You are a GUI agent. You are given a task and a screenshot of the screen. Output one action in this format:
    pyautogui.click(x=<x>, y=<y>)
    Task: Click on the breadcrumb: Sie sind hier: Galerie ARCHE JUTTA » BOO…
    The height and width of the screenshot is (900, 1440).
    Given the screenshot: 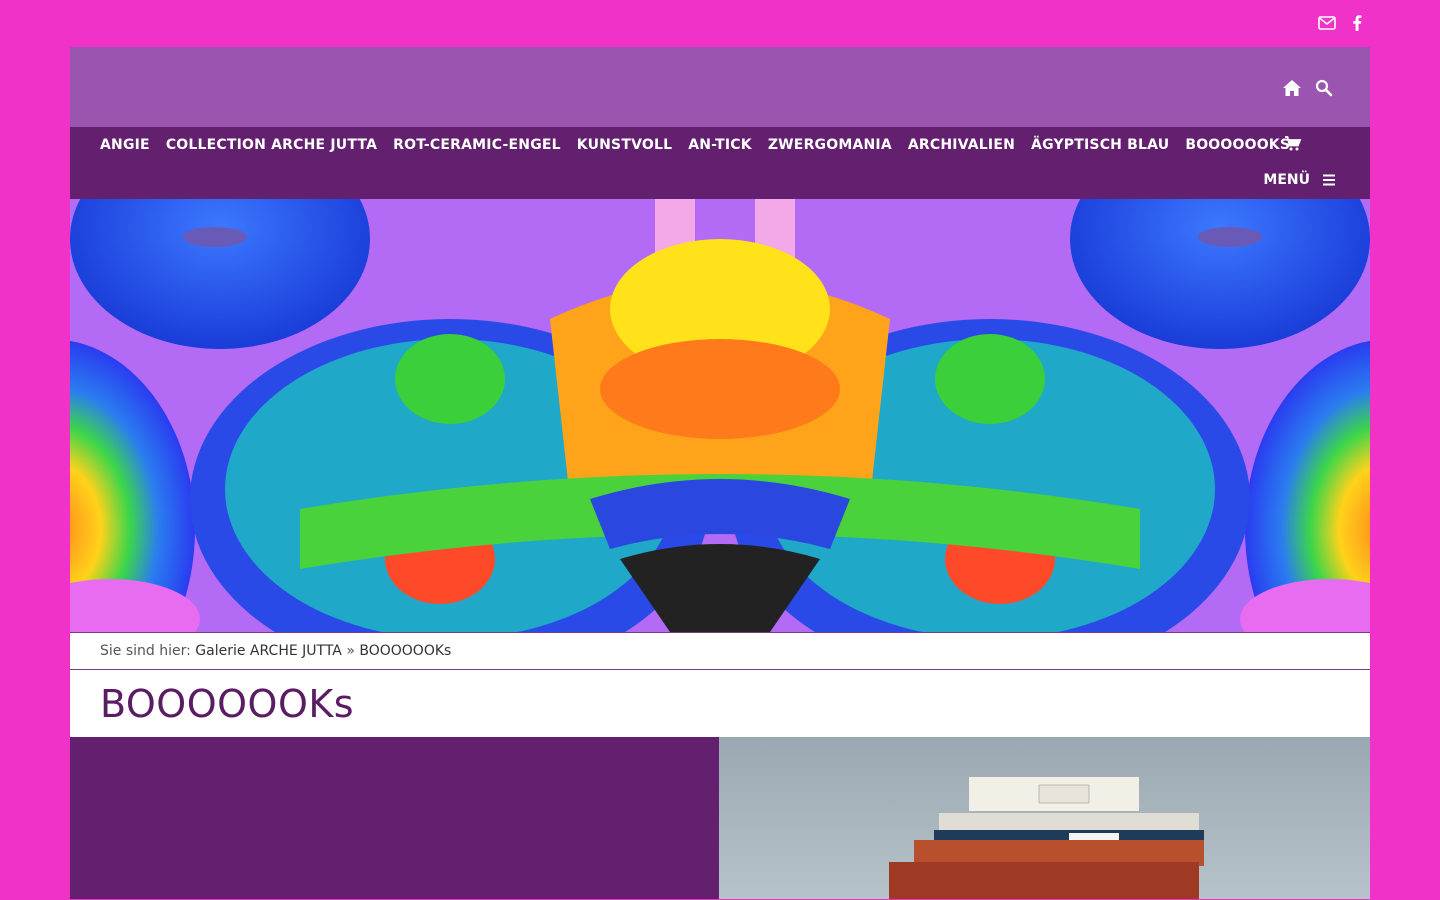 What is the action you would take?
    pyautogui.click(x=720, y=651)
    